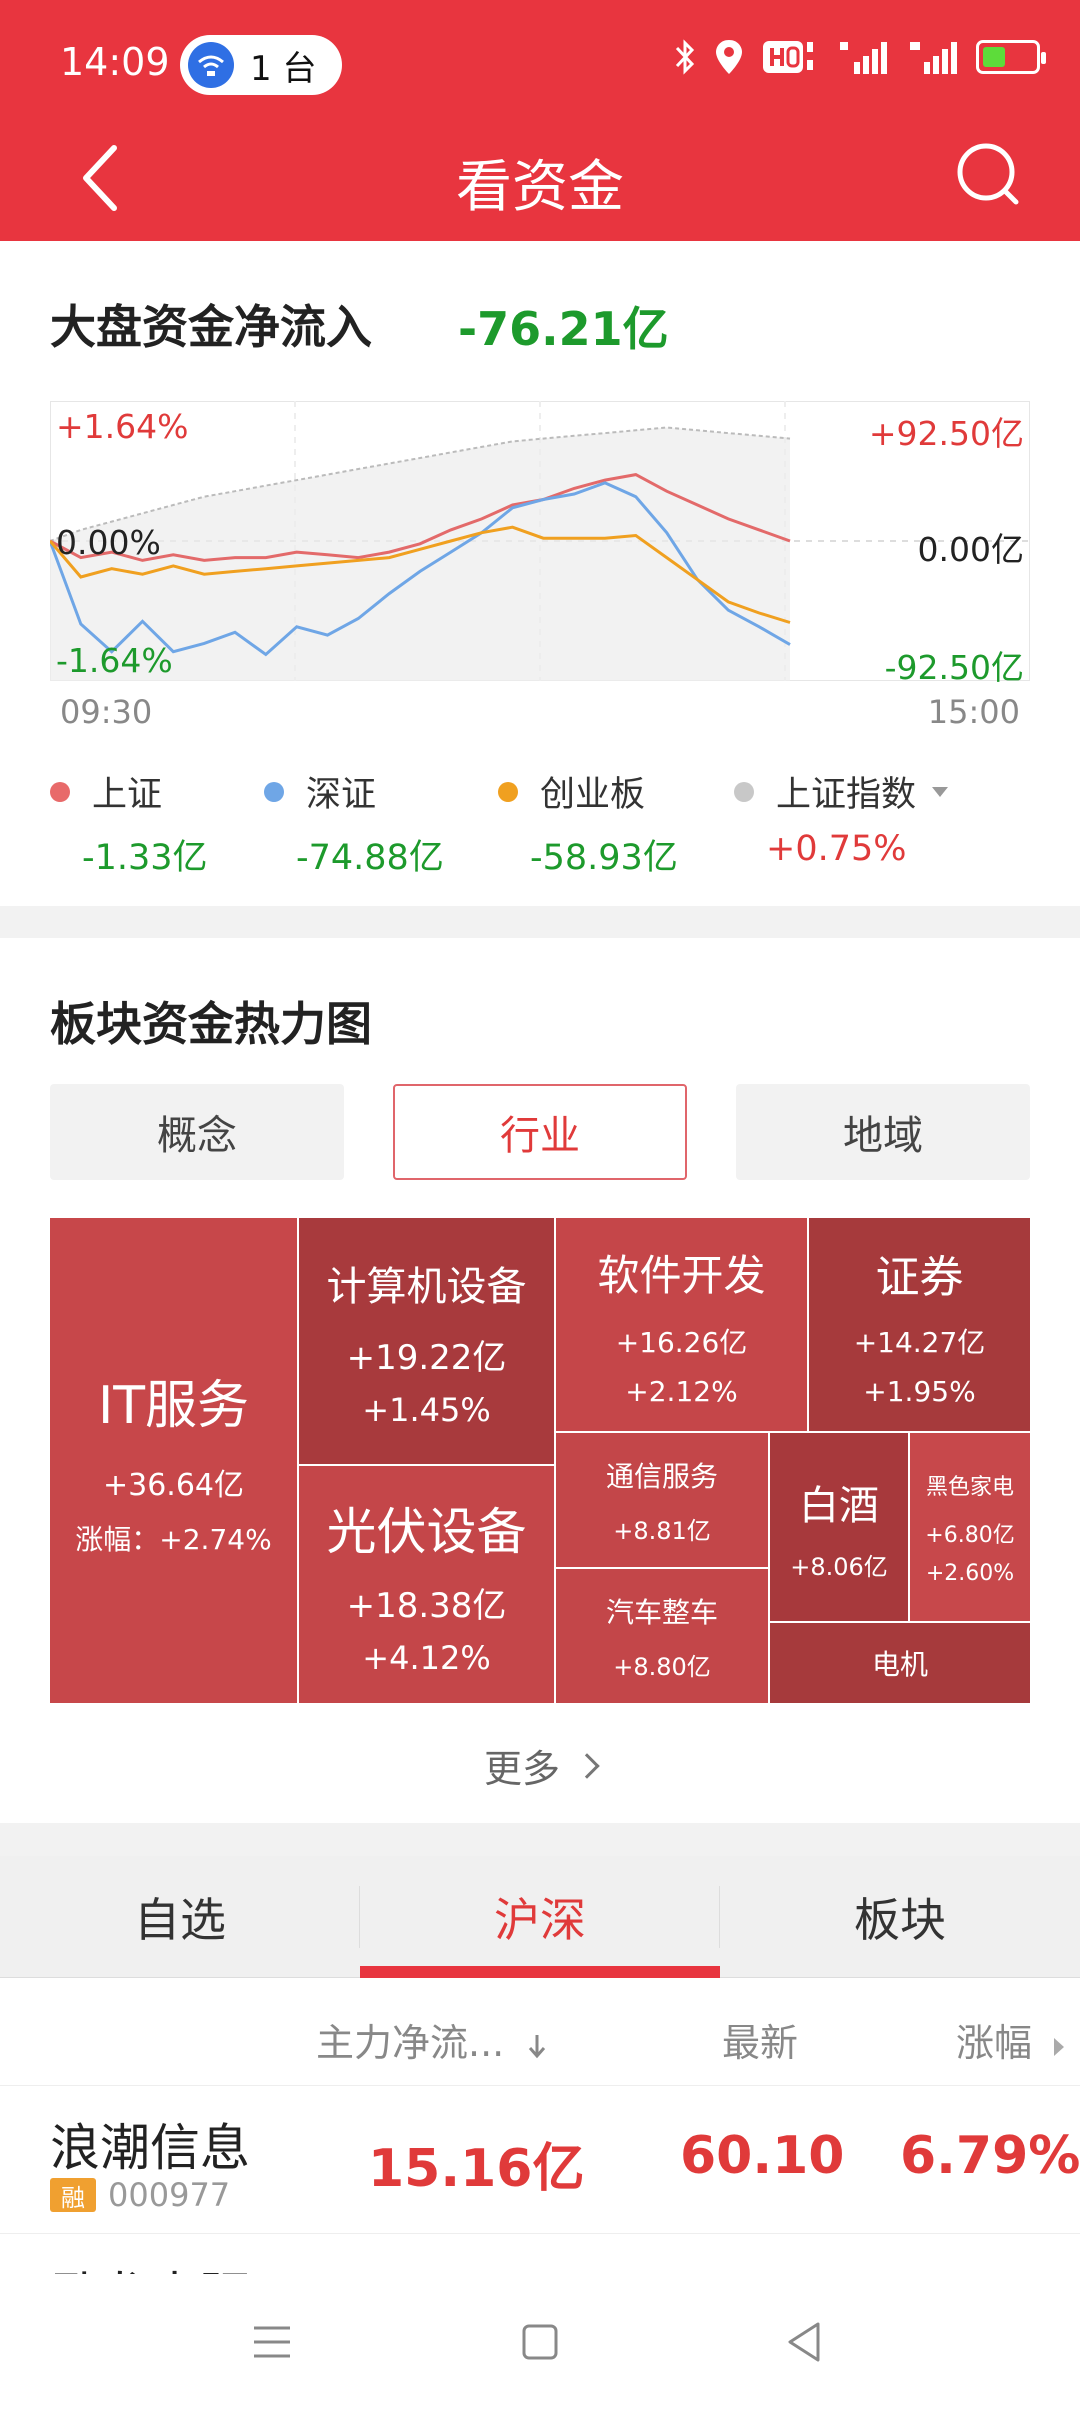 This screenshot has width=1080, height=2414. I want to click on legend-label: 深证, so click(341, 795).